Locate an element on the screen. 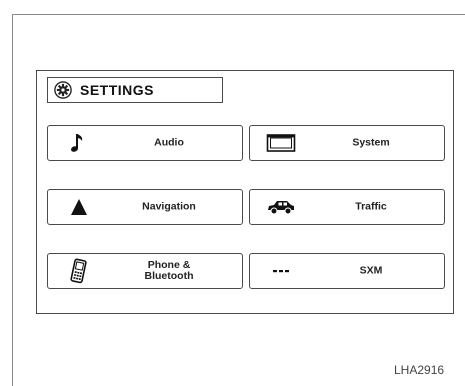 The width and height of the screenshot is (465, 386). audio-button: Audio is located at coordinates (145, 143).